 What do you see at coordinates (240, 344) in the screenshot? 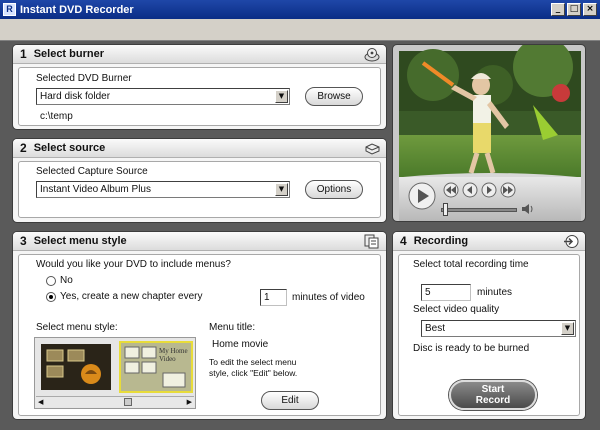
I see `menu-title-value: Home movie` at bounding box center [240, 344].